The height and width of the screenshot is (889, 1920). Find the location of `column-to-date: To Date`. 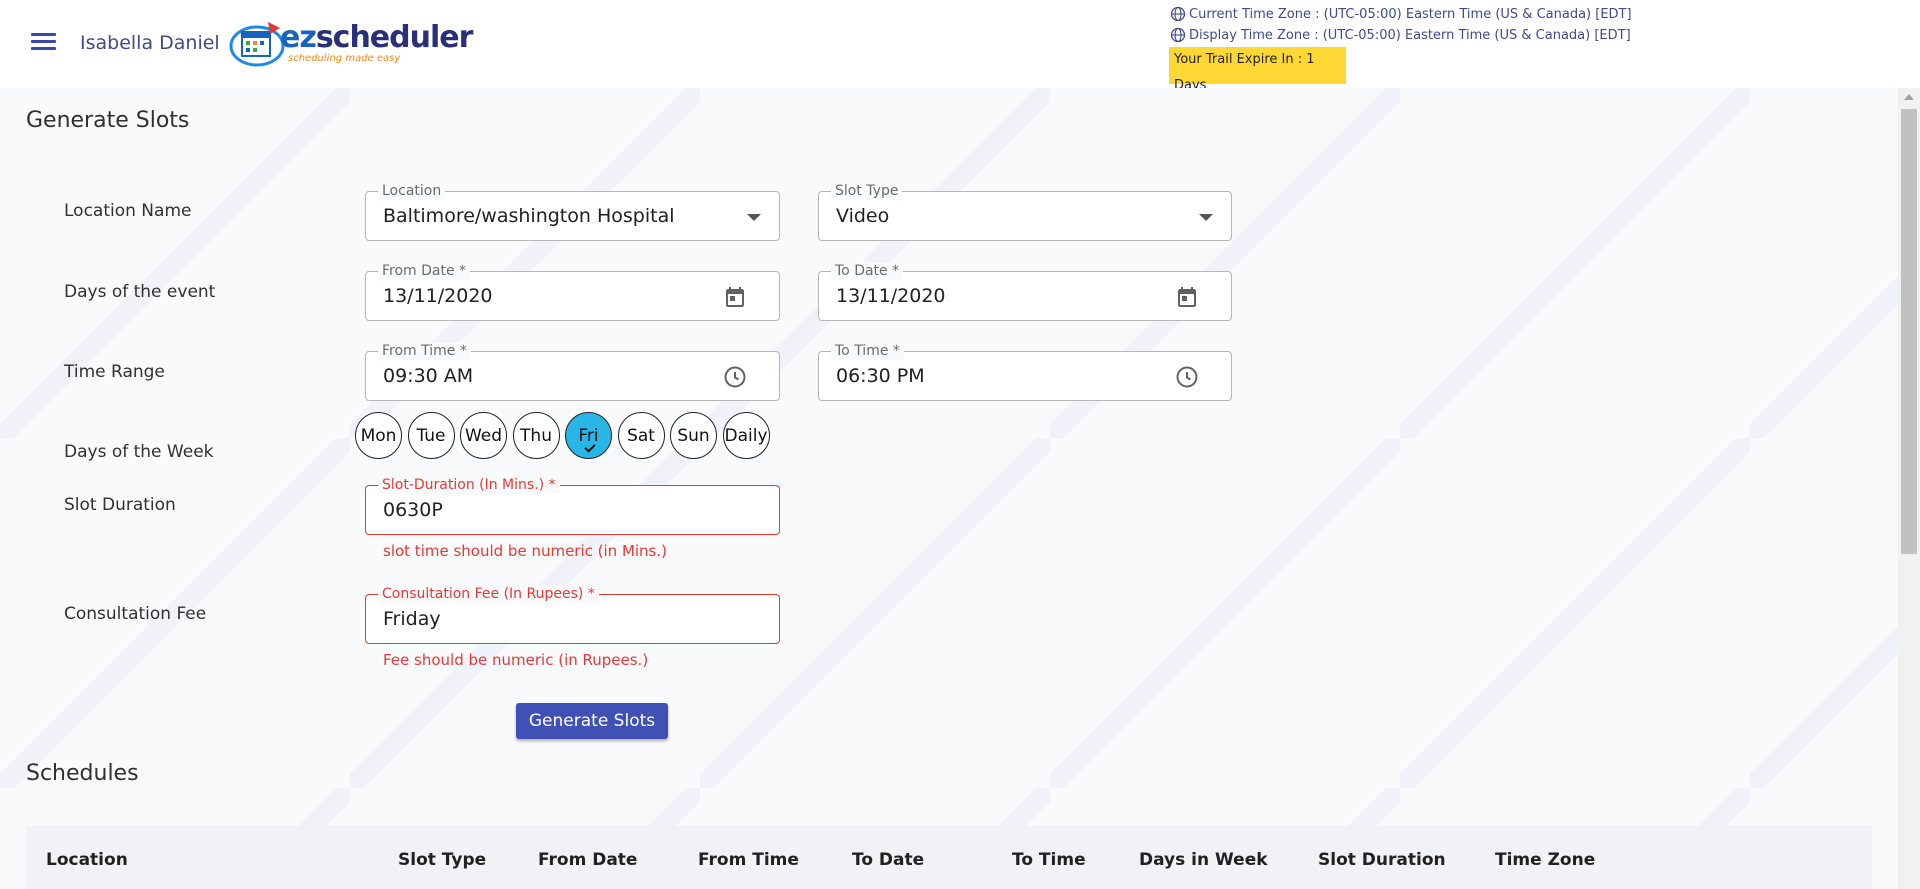

column-to-date: To Date is located at coordinates (888, 860).